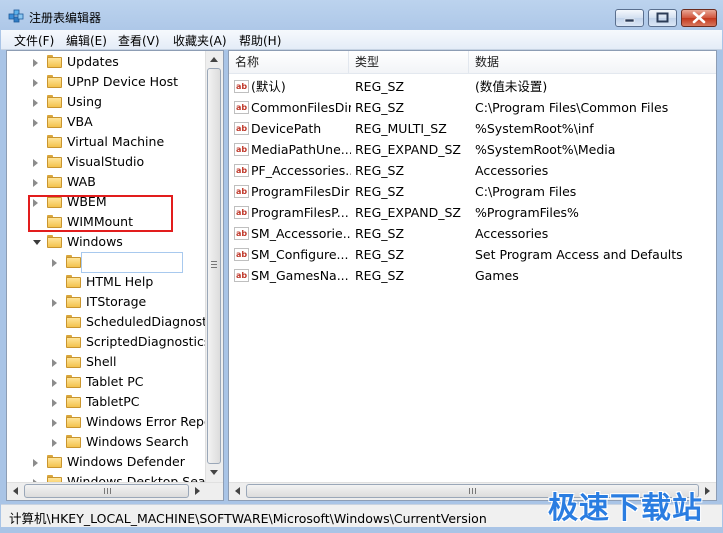 The width and height of the screenshot is (723, 533). I want to click on tree-item: UPnP Device Host, so click(107, 82).